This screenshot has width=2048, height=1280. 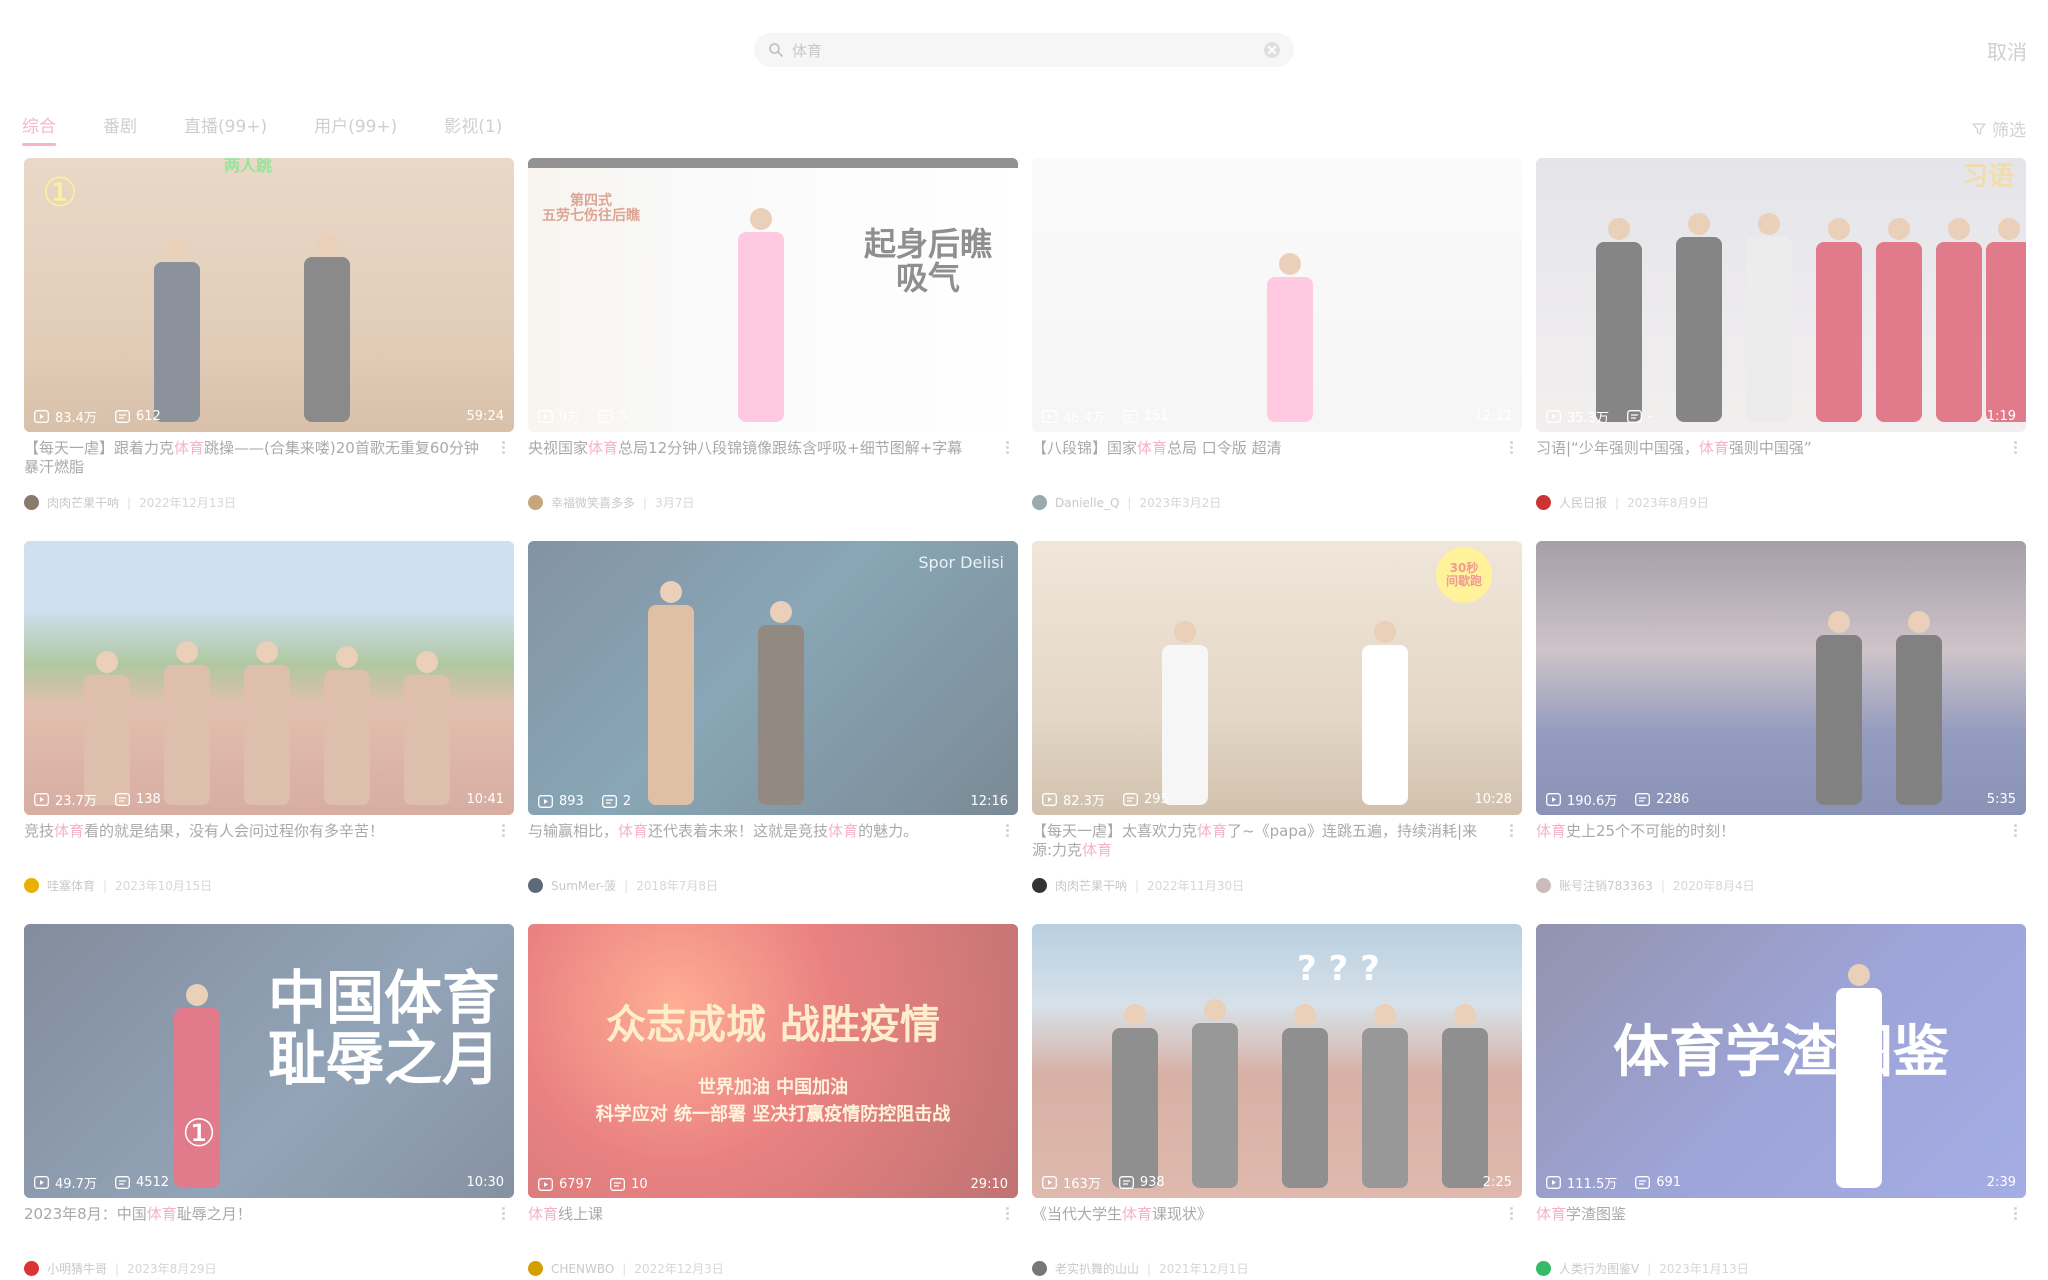 I want to click on video-title: 与输赢相比，体育还代表着未来！这就是竞技体育的魅力。, so click(x=773, y=842).